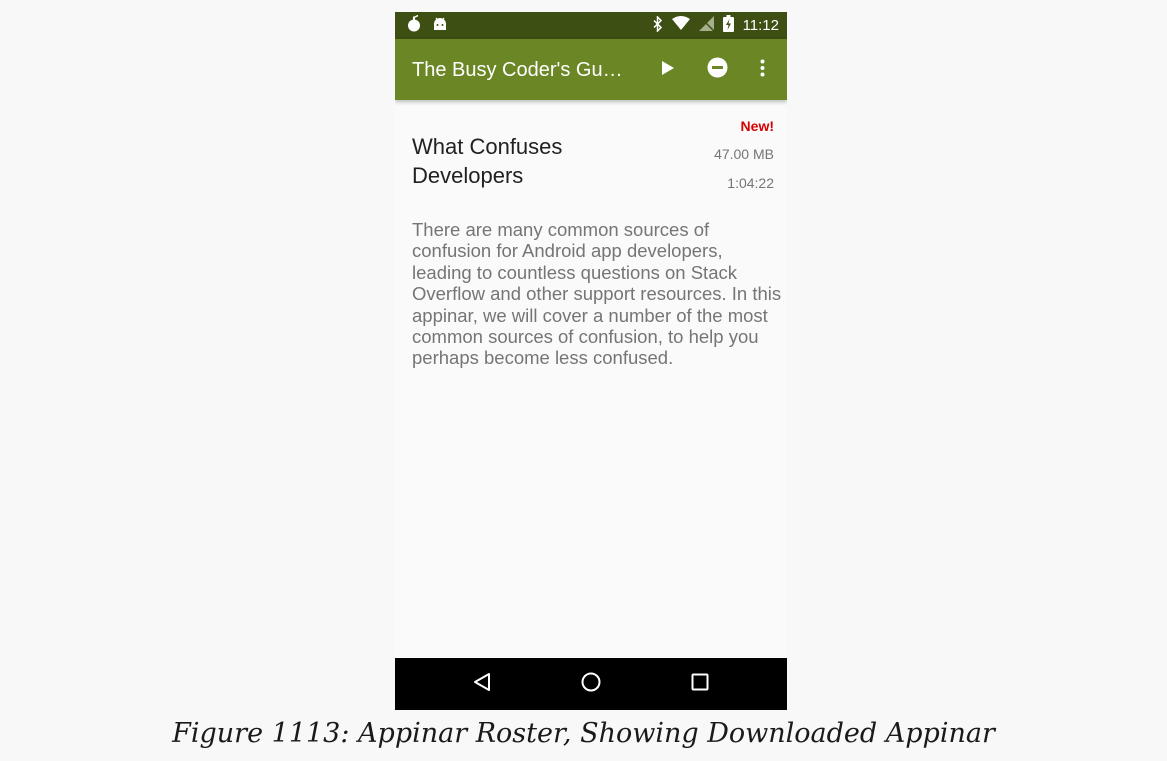 The height and width of the screenshot is (761, 1167). I want to click on remove-button, so click(717, 70).